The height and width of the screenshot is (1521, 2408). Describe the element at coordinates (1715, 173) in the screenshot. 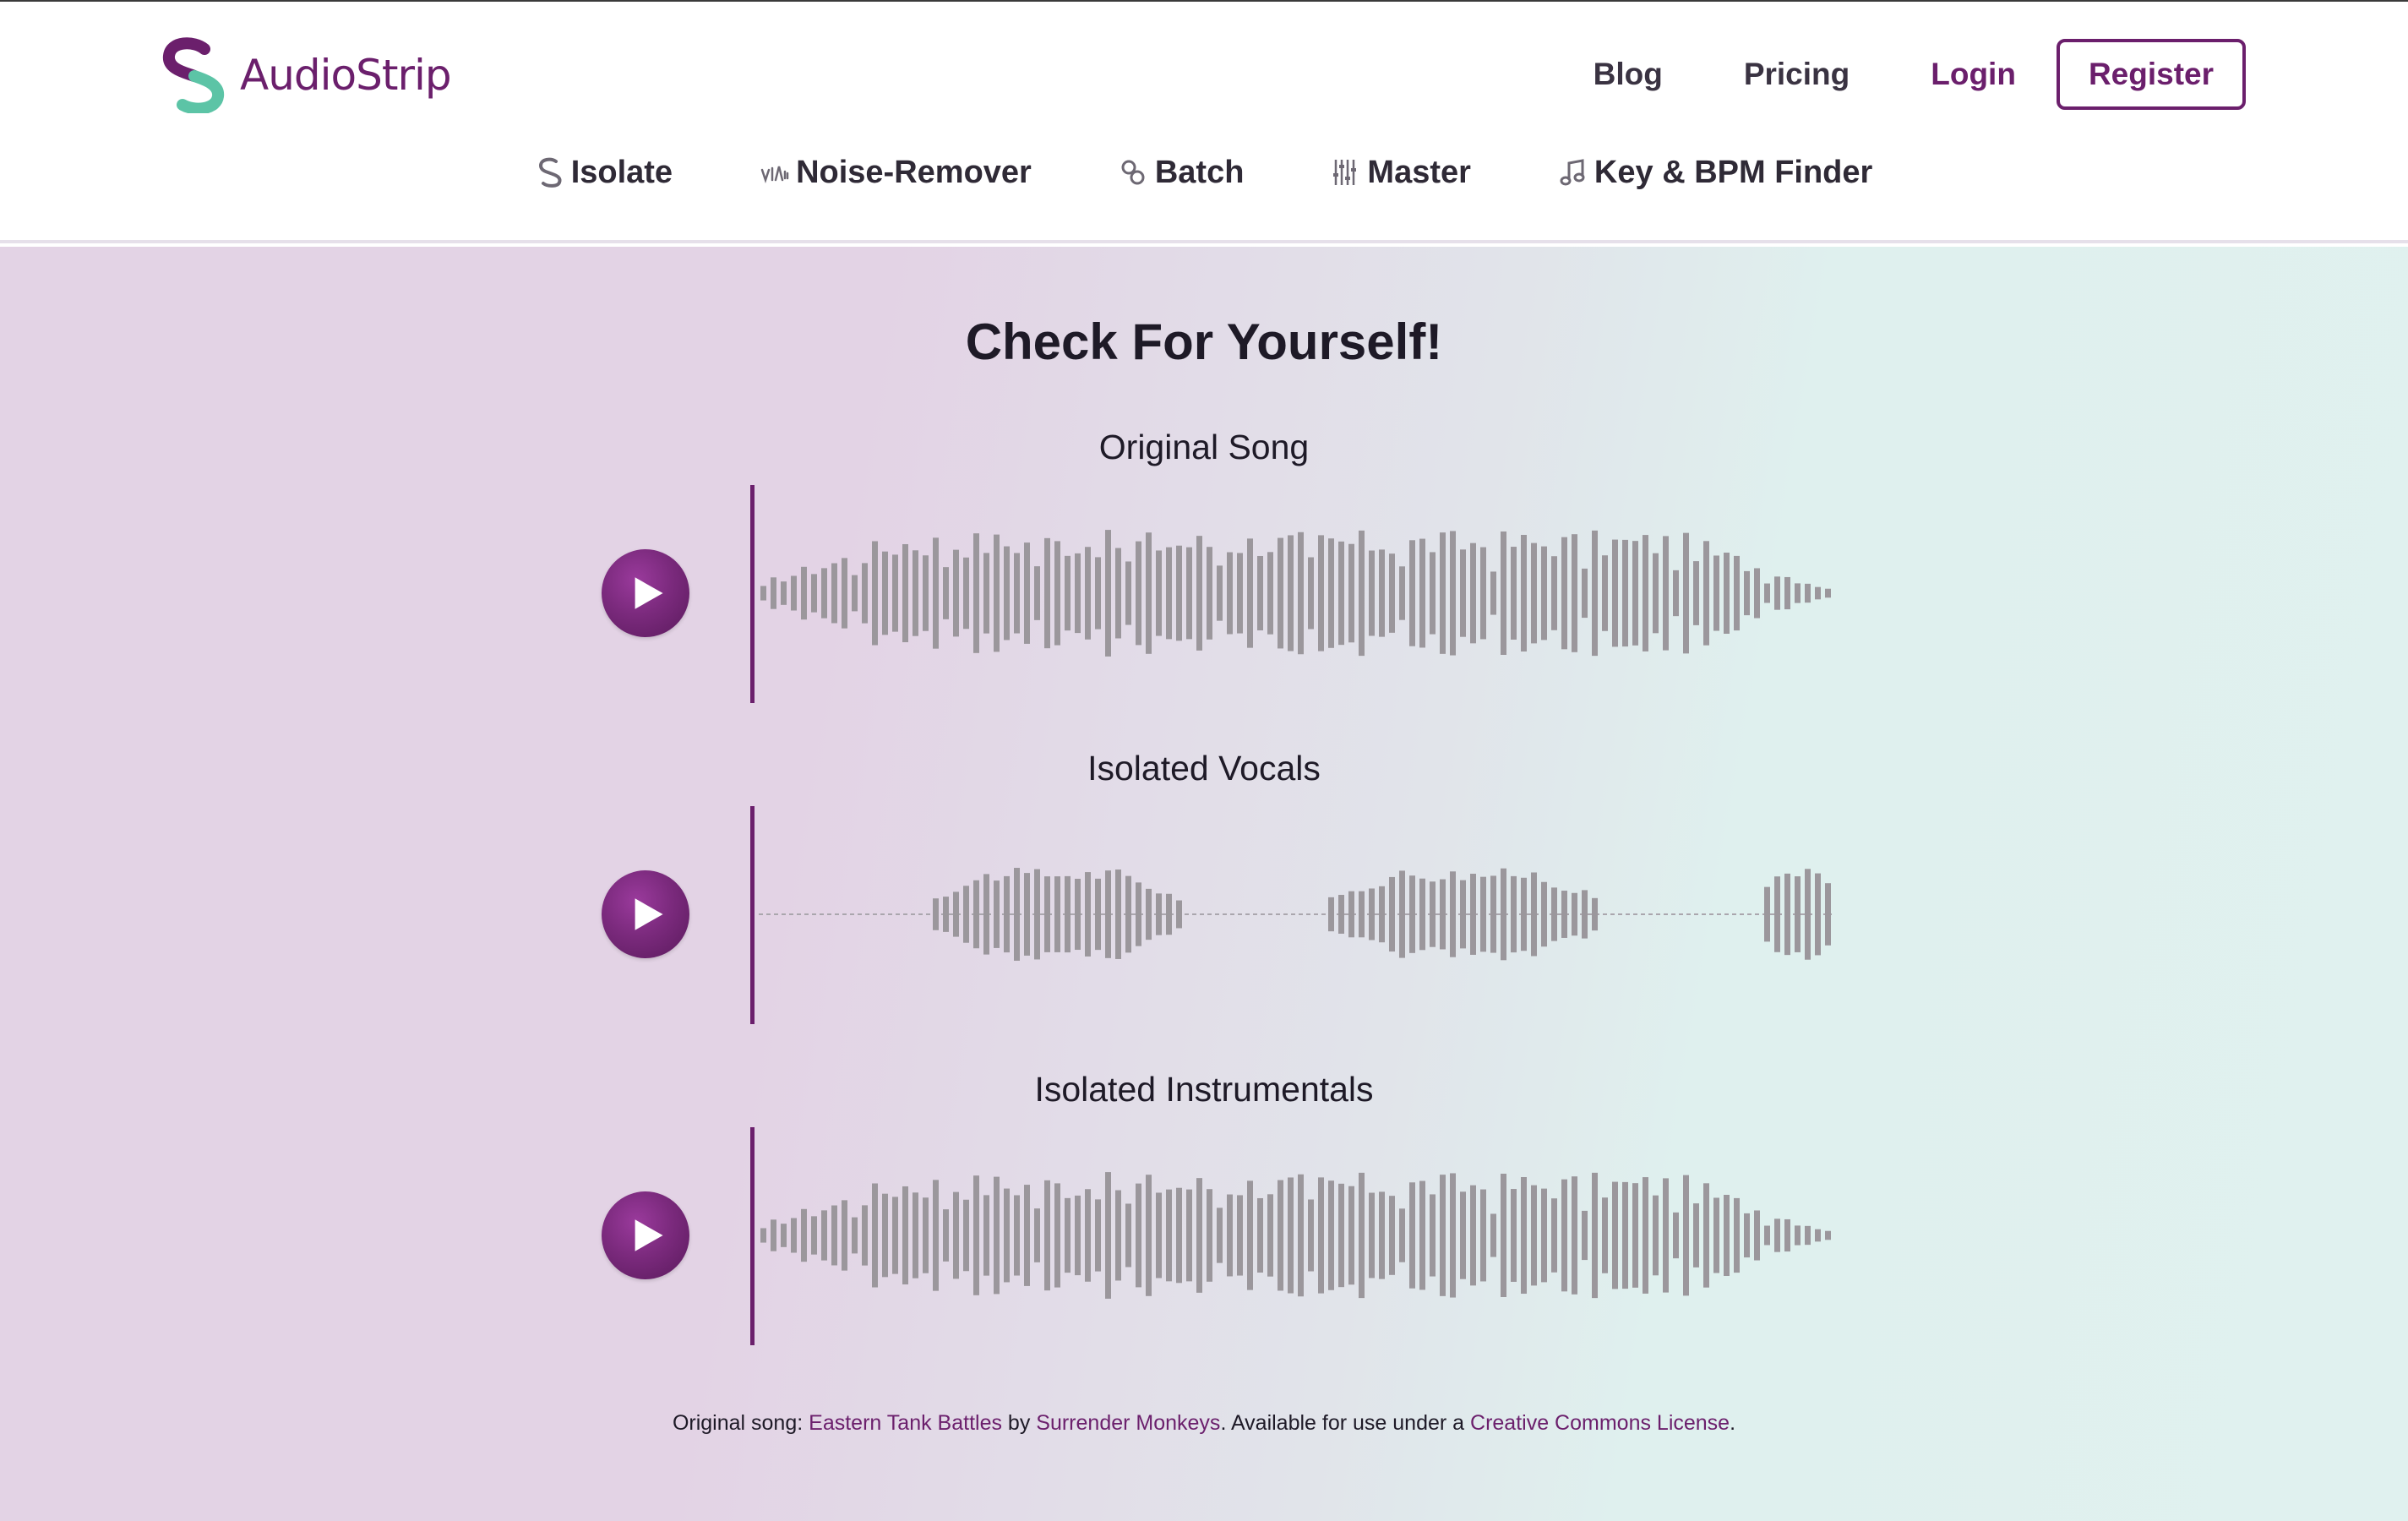

I see `tool-nav-key-bpm-finder: Key & BPM Finder` at that location.